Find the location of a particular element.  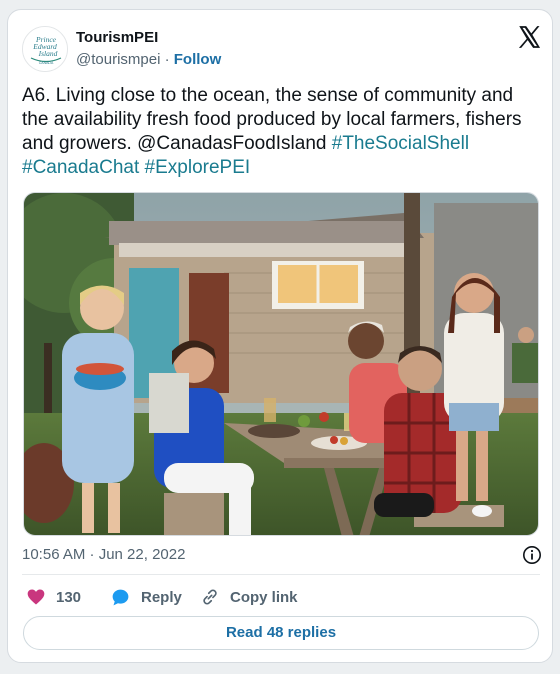

copy-link-button: Copy link is located at coordinates (249, 597).